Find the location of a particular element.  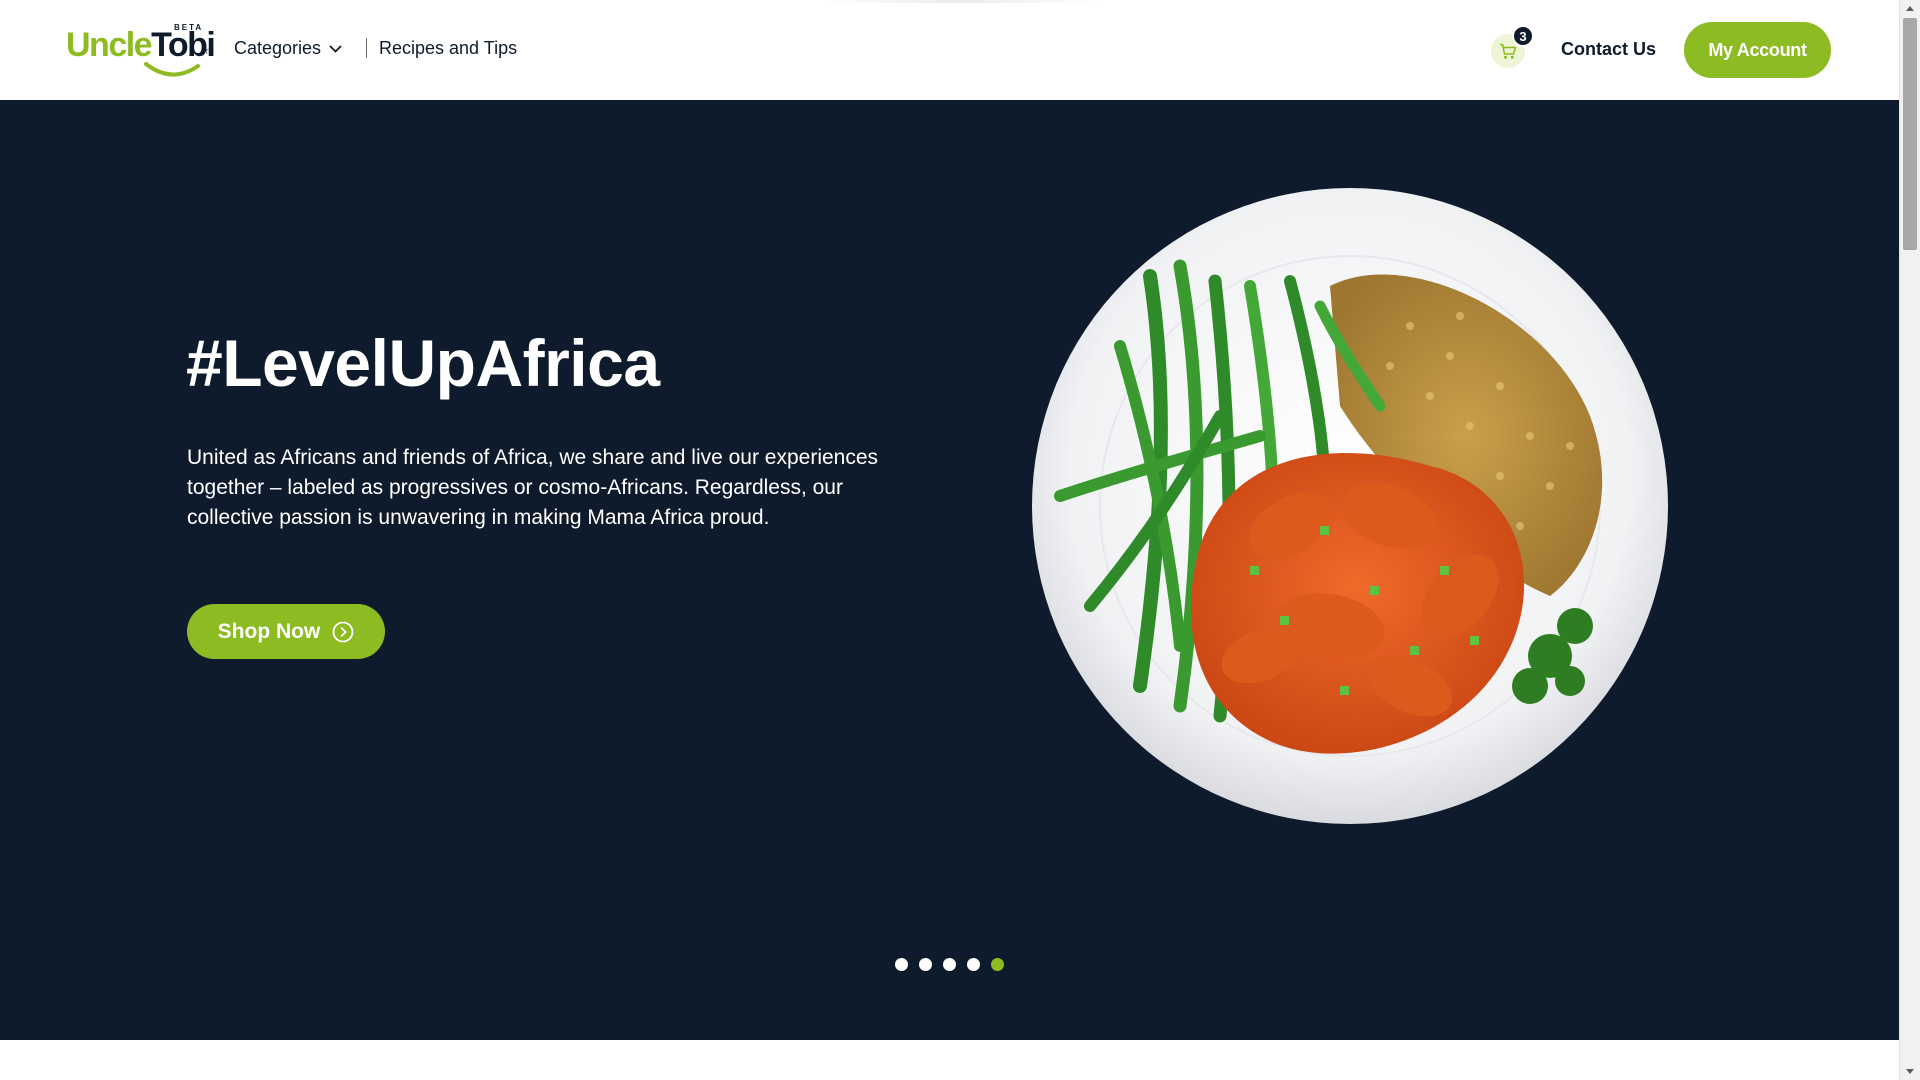

arrow-circle-right-icon is located at coordinates (343, 631).